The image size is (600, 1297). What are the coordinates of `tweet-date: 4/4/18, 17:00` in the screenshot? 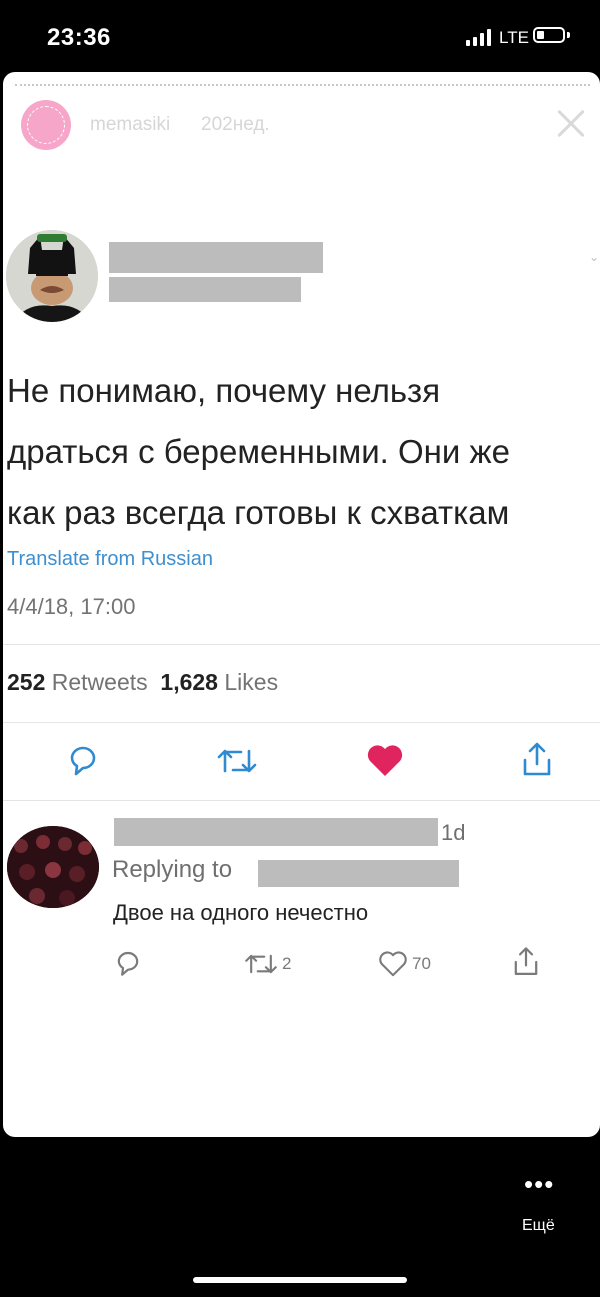 It's located at (71, 606).